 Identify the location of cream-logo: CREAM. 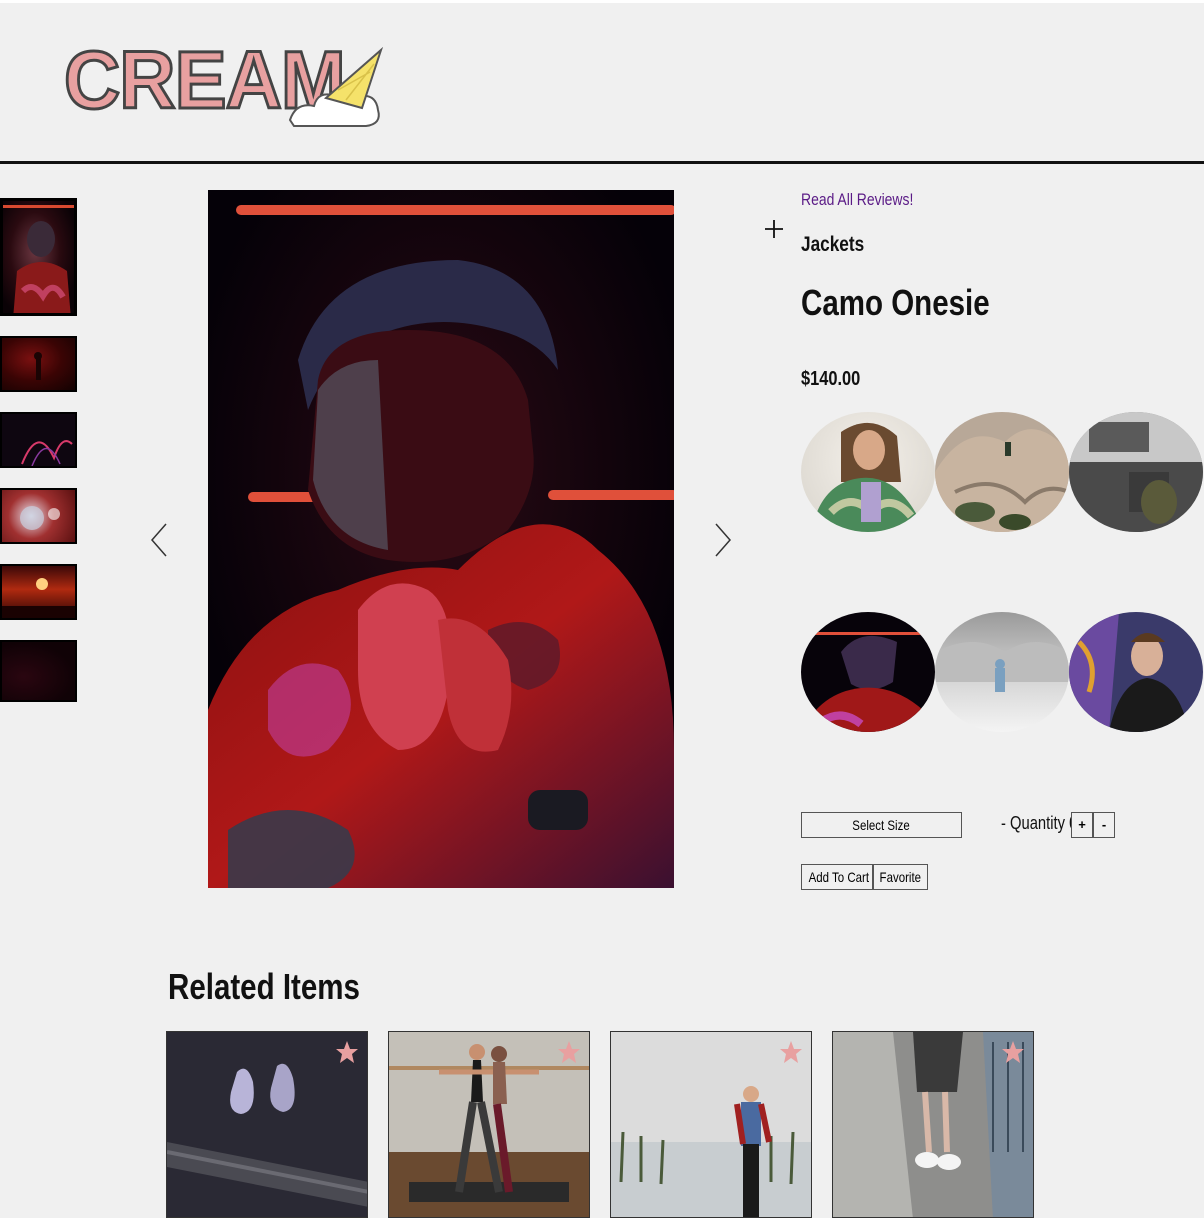
(228, 85).